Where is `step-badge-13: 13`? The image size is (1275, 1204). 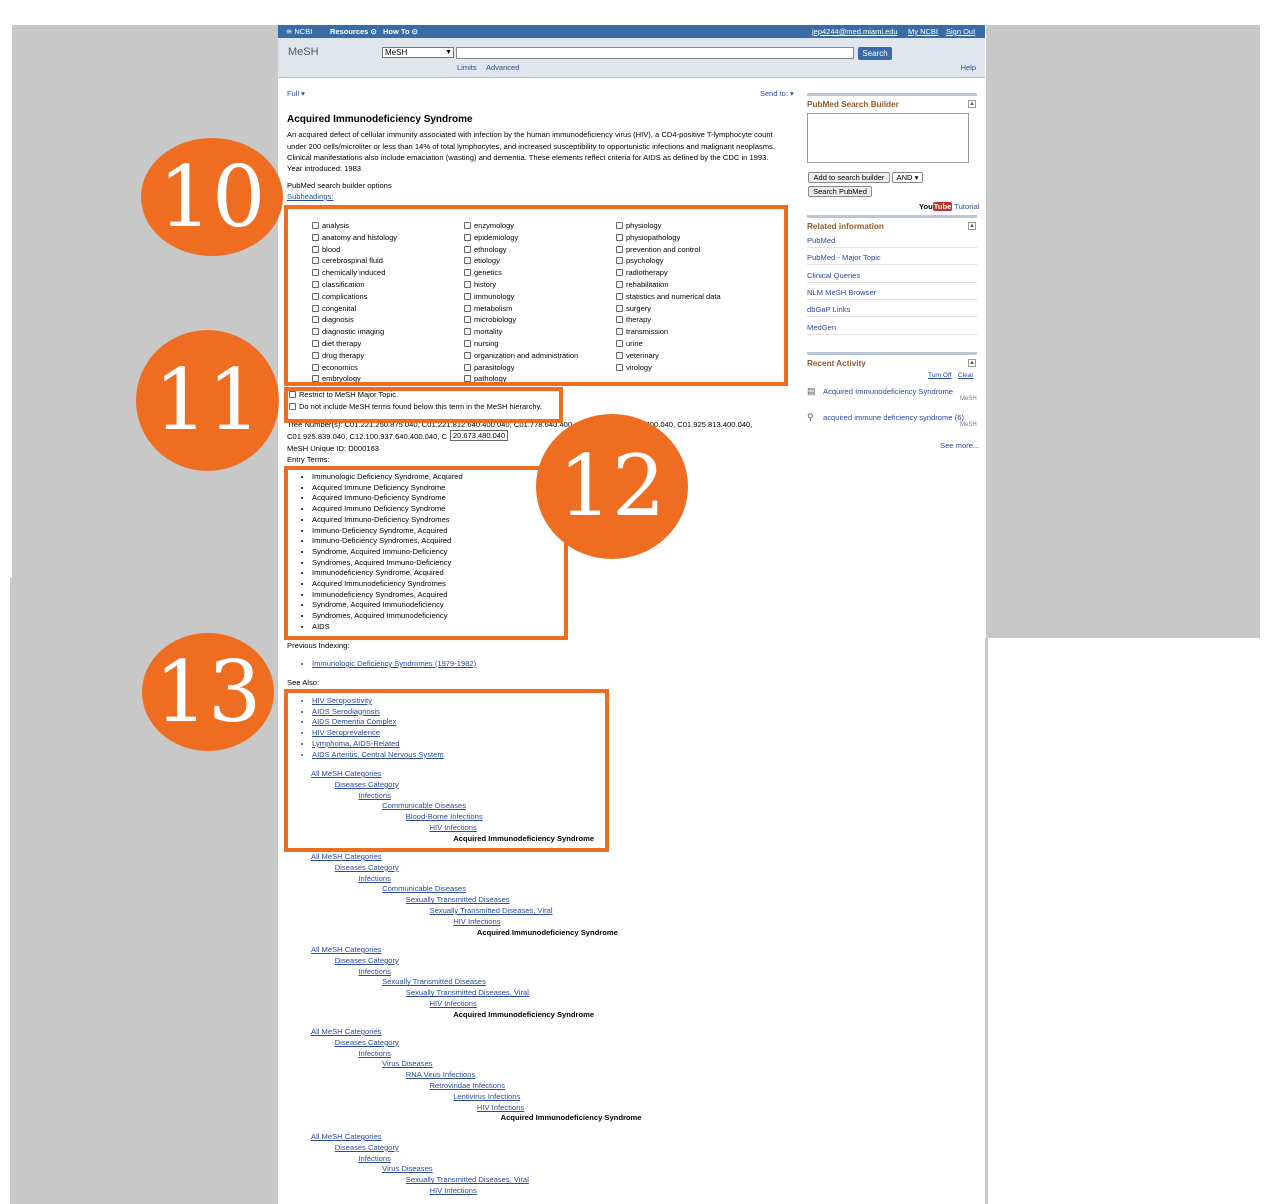 step-badge-13: 13 is located at coordinates (208, 692).